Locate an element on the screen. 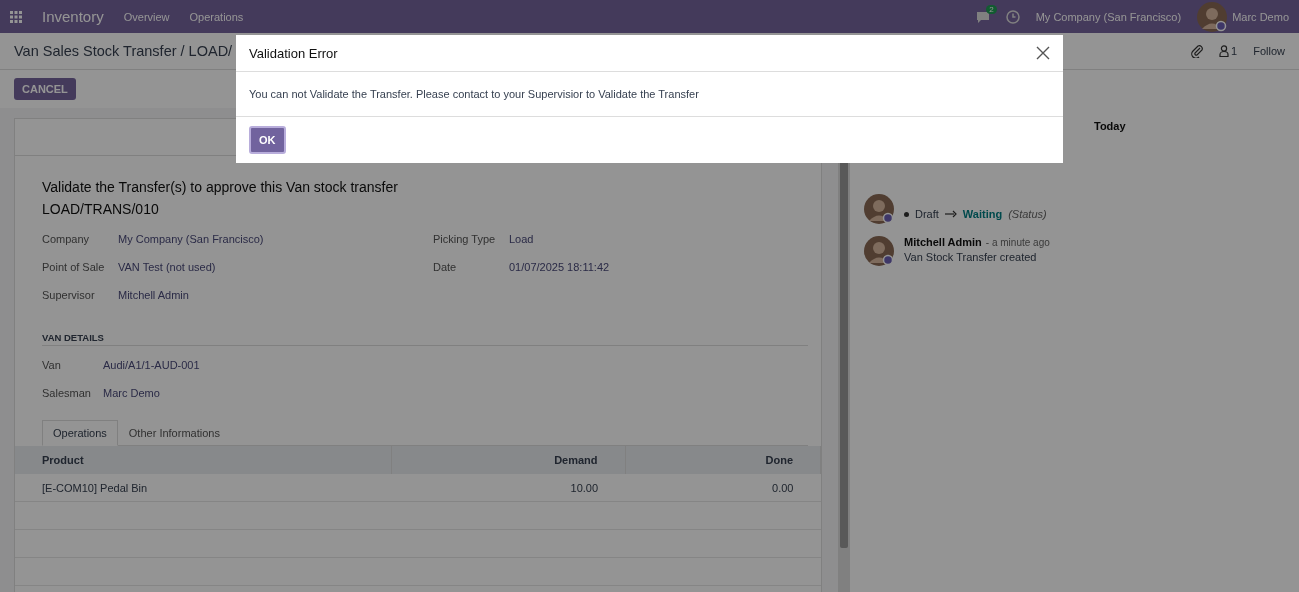  field-value: Marc Demo is located at coordinates (131, 393).